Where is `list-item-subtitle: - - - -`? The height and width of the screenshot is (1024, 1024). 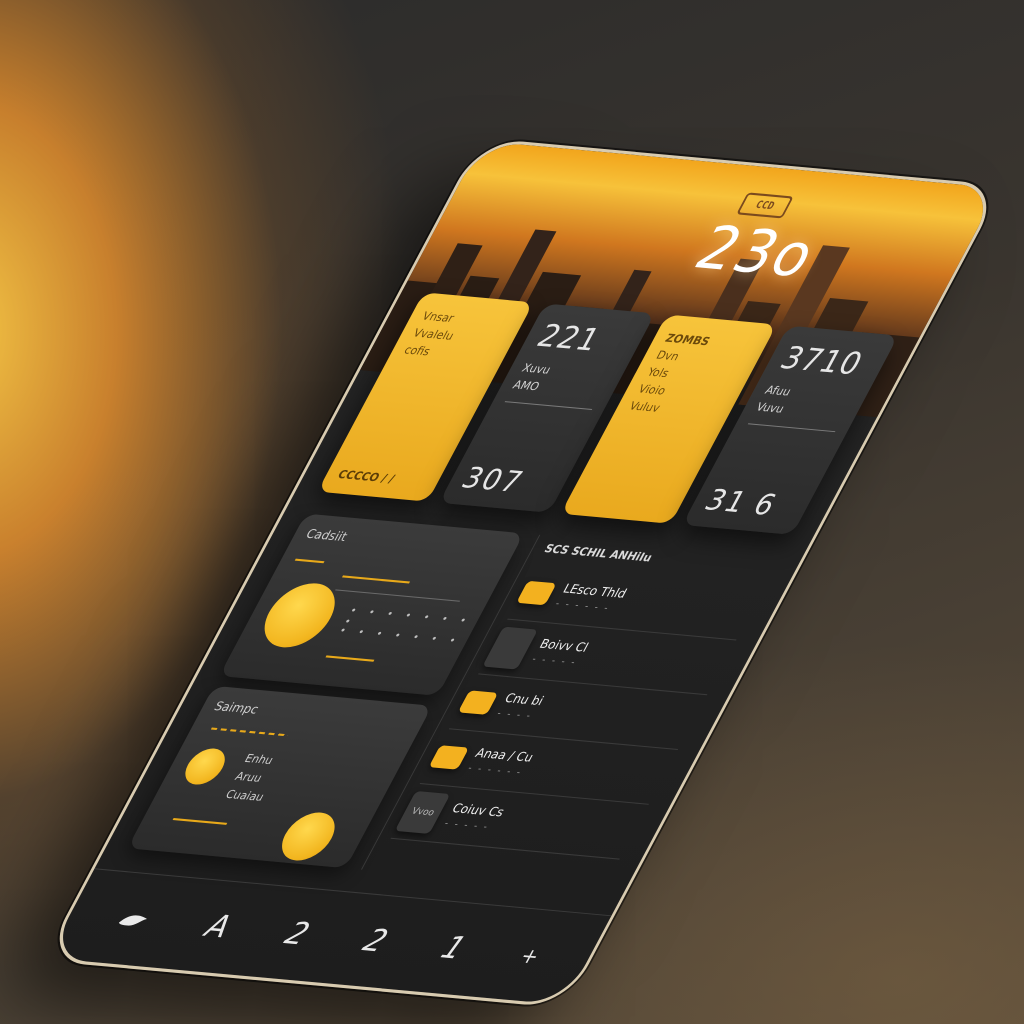
list-item-subtitle: - - - - is located at coordinates (514, 715).